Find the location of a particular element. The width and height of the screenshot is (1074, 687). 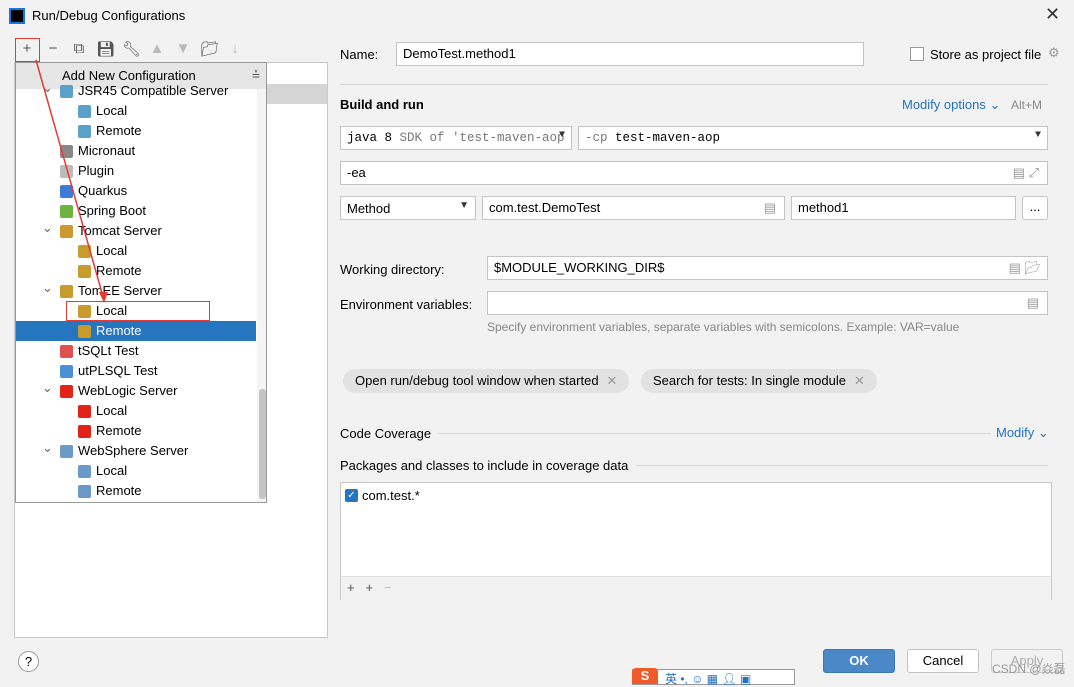

plugin-icon is located at coordinates (66, 171).